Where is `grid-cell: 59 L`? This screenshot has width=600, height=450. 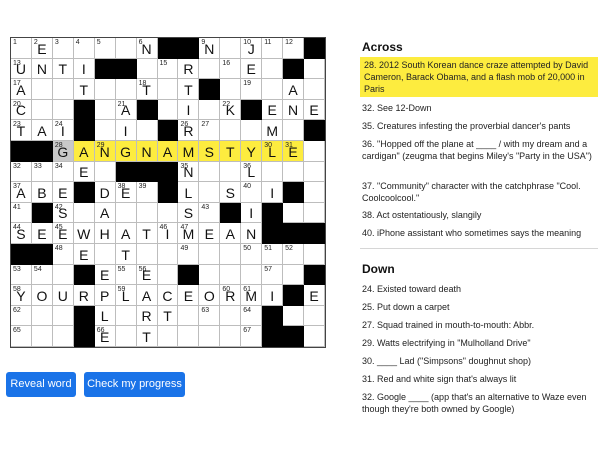 grid-cell: 59 L is located at coordinates (126, 295).